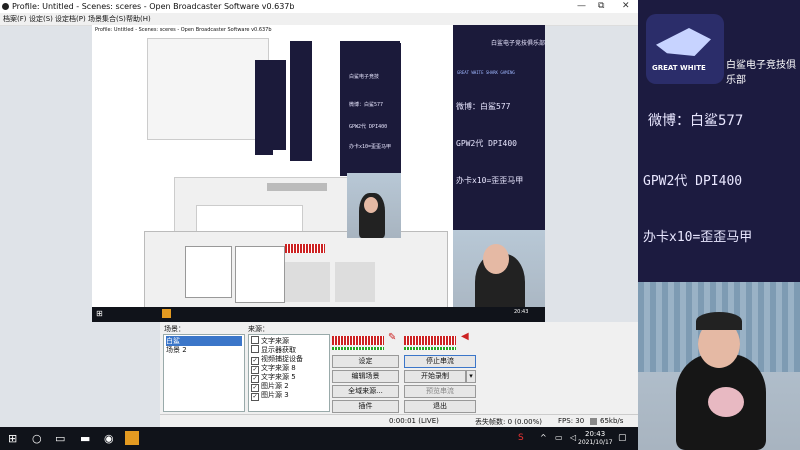 The width and height of the screenshot is (800, 450). I want to click on bitrate-readout: 65kb/s, so click(612, 421).